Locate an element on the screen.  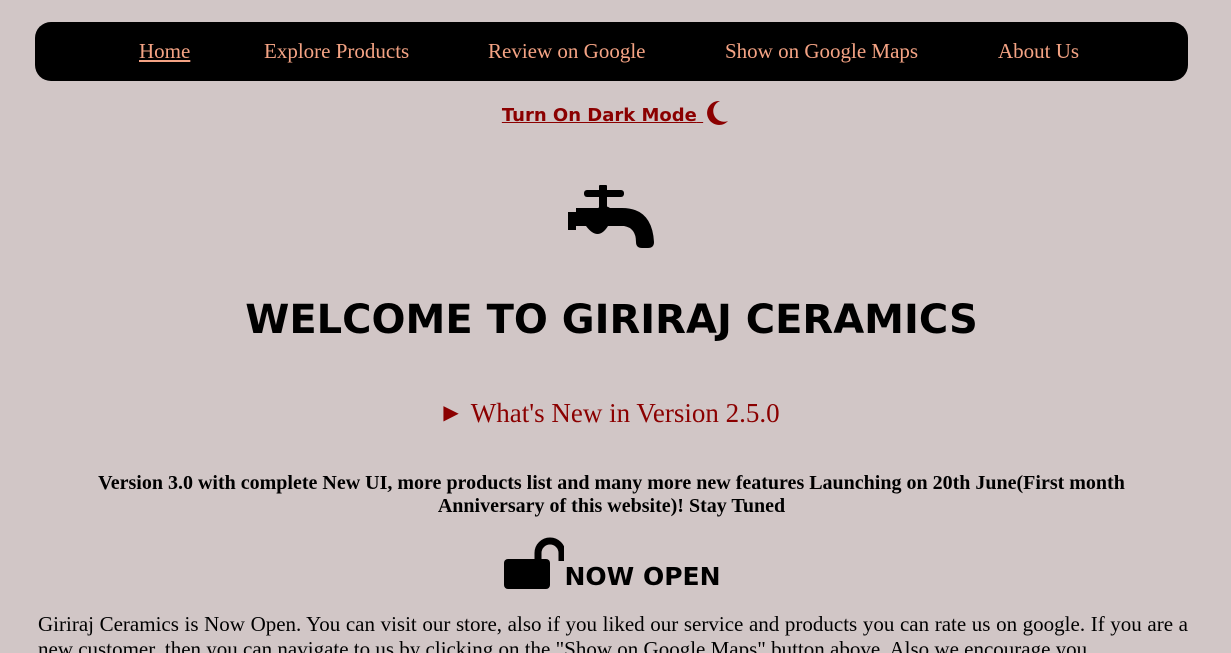
nav-explore-products-link: Explore Products is located at coordinates (336, 51).